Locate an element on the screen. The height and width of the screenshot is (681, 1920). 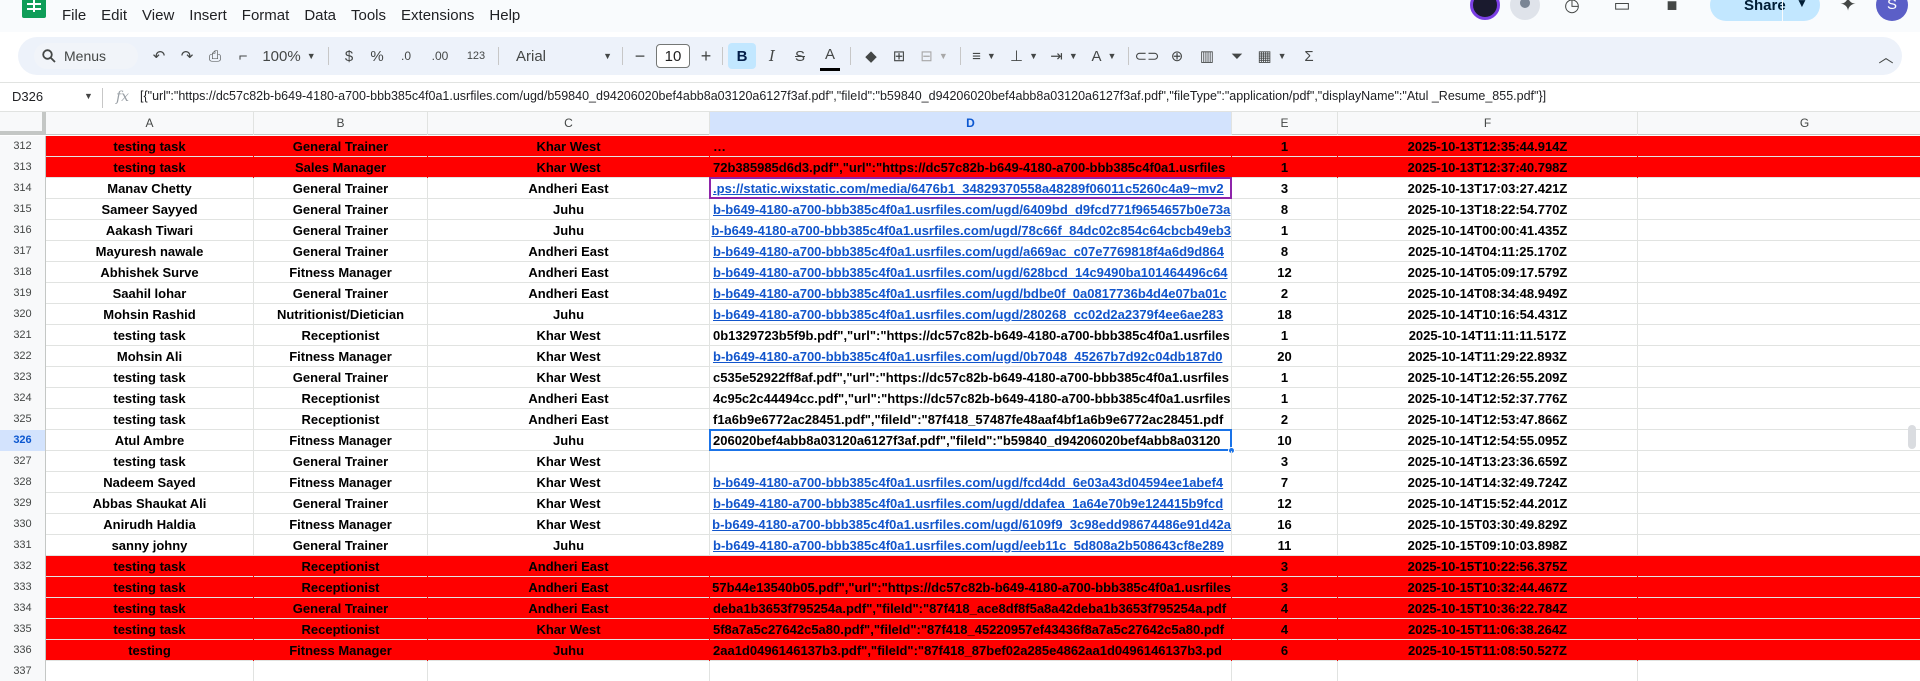
cell-a: Atul Ambre is located at coordinates (150, 440).